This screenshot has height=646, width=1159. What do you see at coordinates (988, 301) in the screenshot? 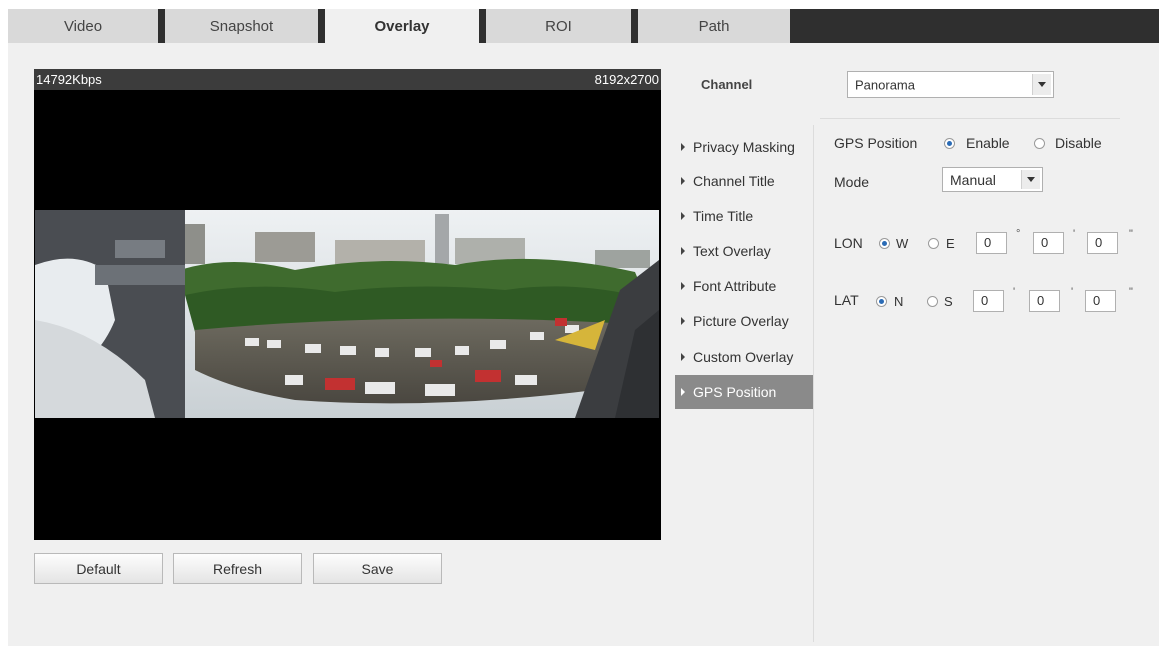
I see `lat-degree-input: 0` at bounding box center [988, 301].